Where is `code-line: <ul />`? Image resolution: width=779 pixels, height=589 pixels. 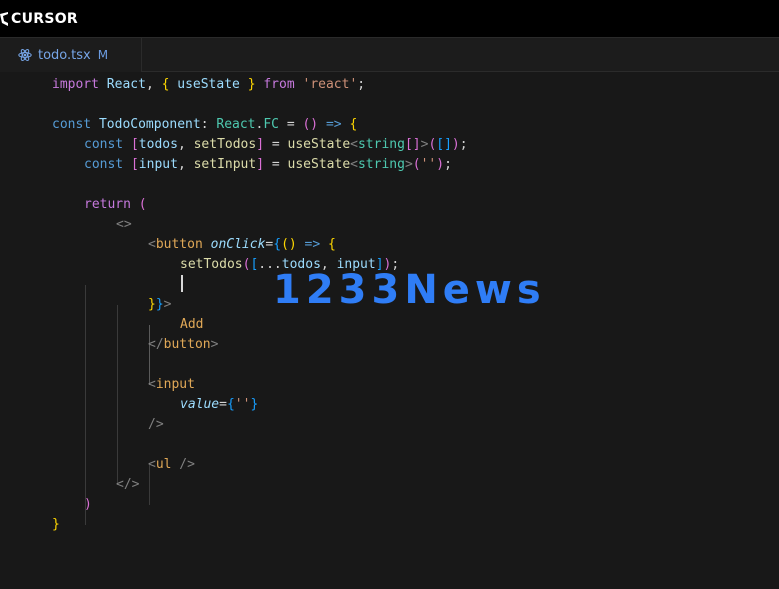
code-line: <ul /> is located at coordinates (171, 464).